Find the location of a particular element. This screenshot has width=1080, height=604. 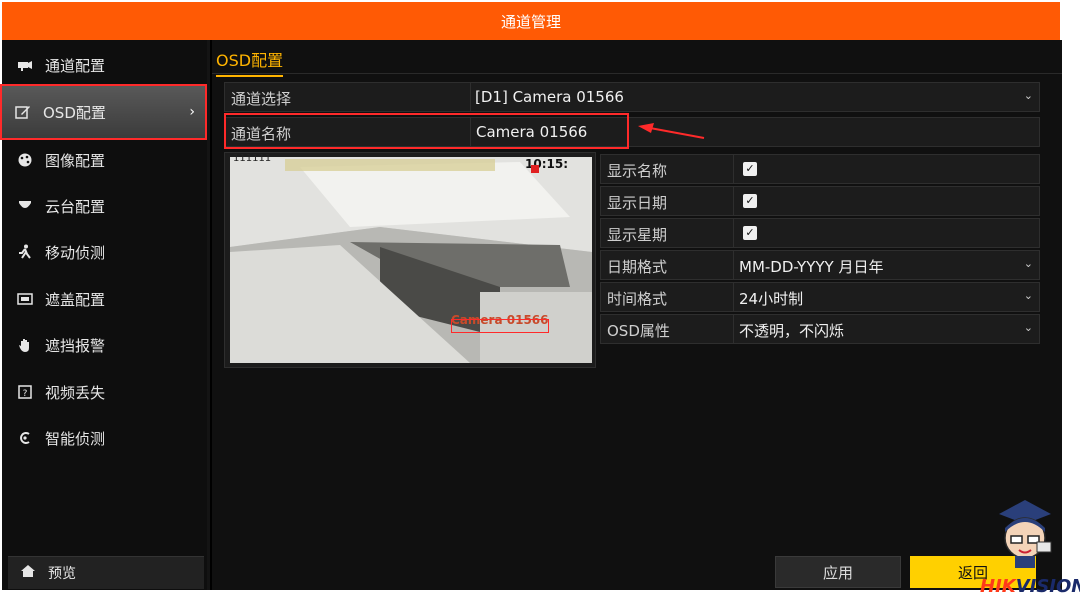

preview-button: 预览 is located at coordinates (106, 572).